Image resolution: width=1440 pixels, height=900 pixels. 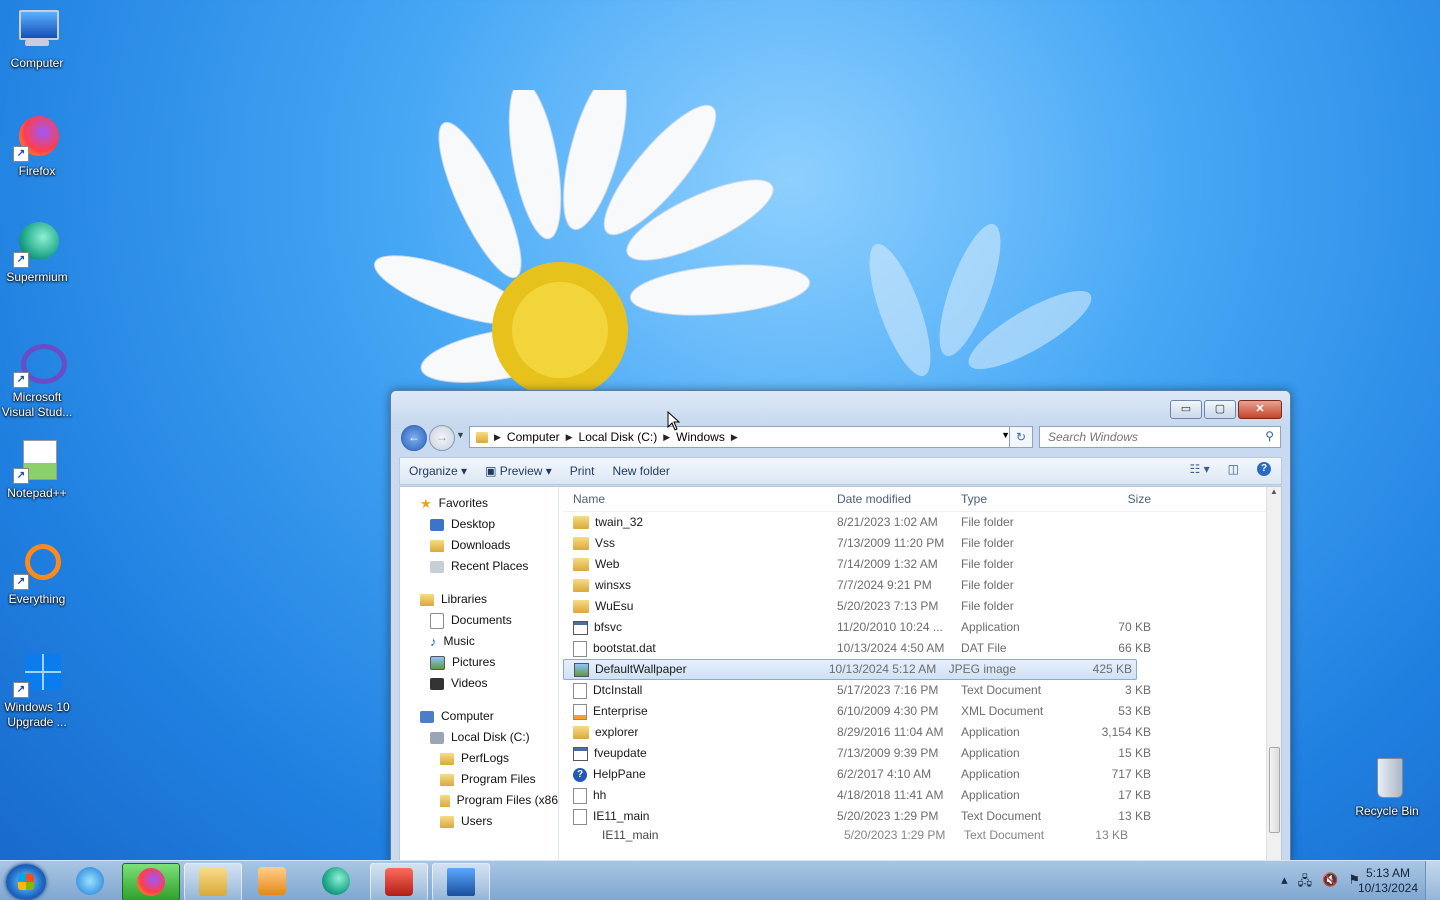 I want to click on recent-pages-dropdown-icon: ▼, so click(x=460, y=435).